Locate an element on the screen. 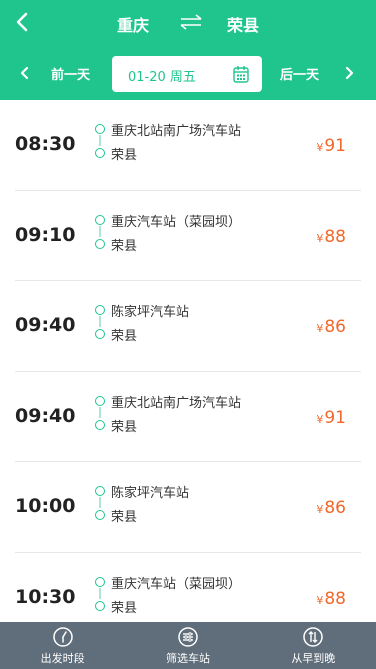  departure-period-label: 出发时段 is located at coordinates (62, 658).